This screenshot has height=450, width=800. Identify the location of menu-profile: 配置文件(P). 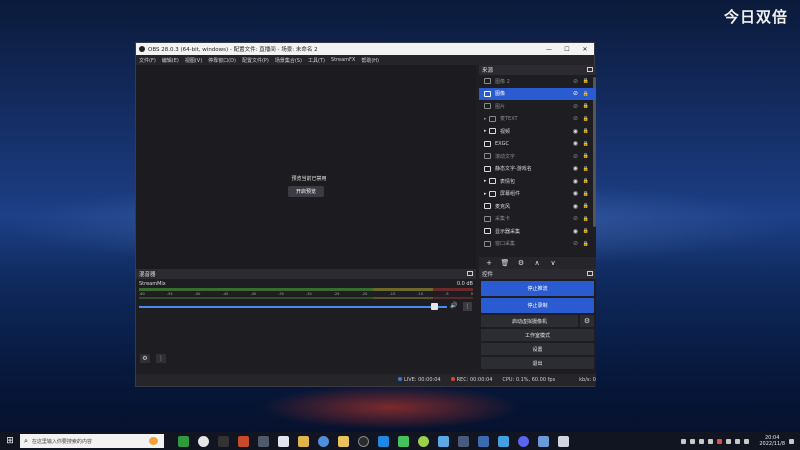
(255, 60).